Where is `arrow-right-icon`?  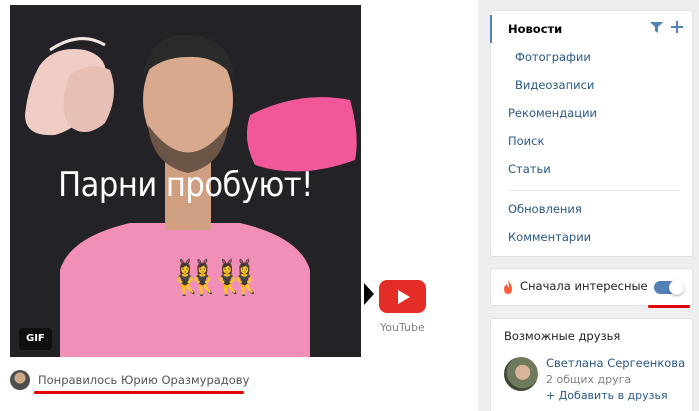 arrow-right-icon is located at coordinates (369, 294).